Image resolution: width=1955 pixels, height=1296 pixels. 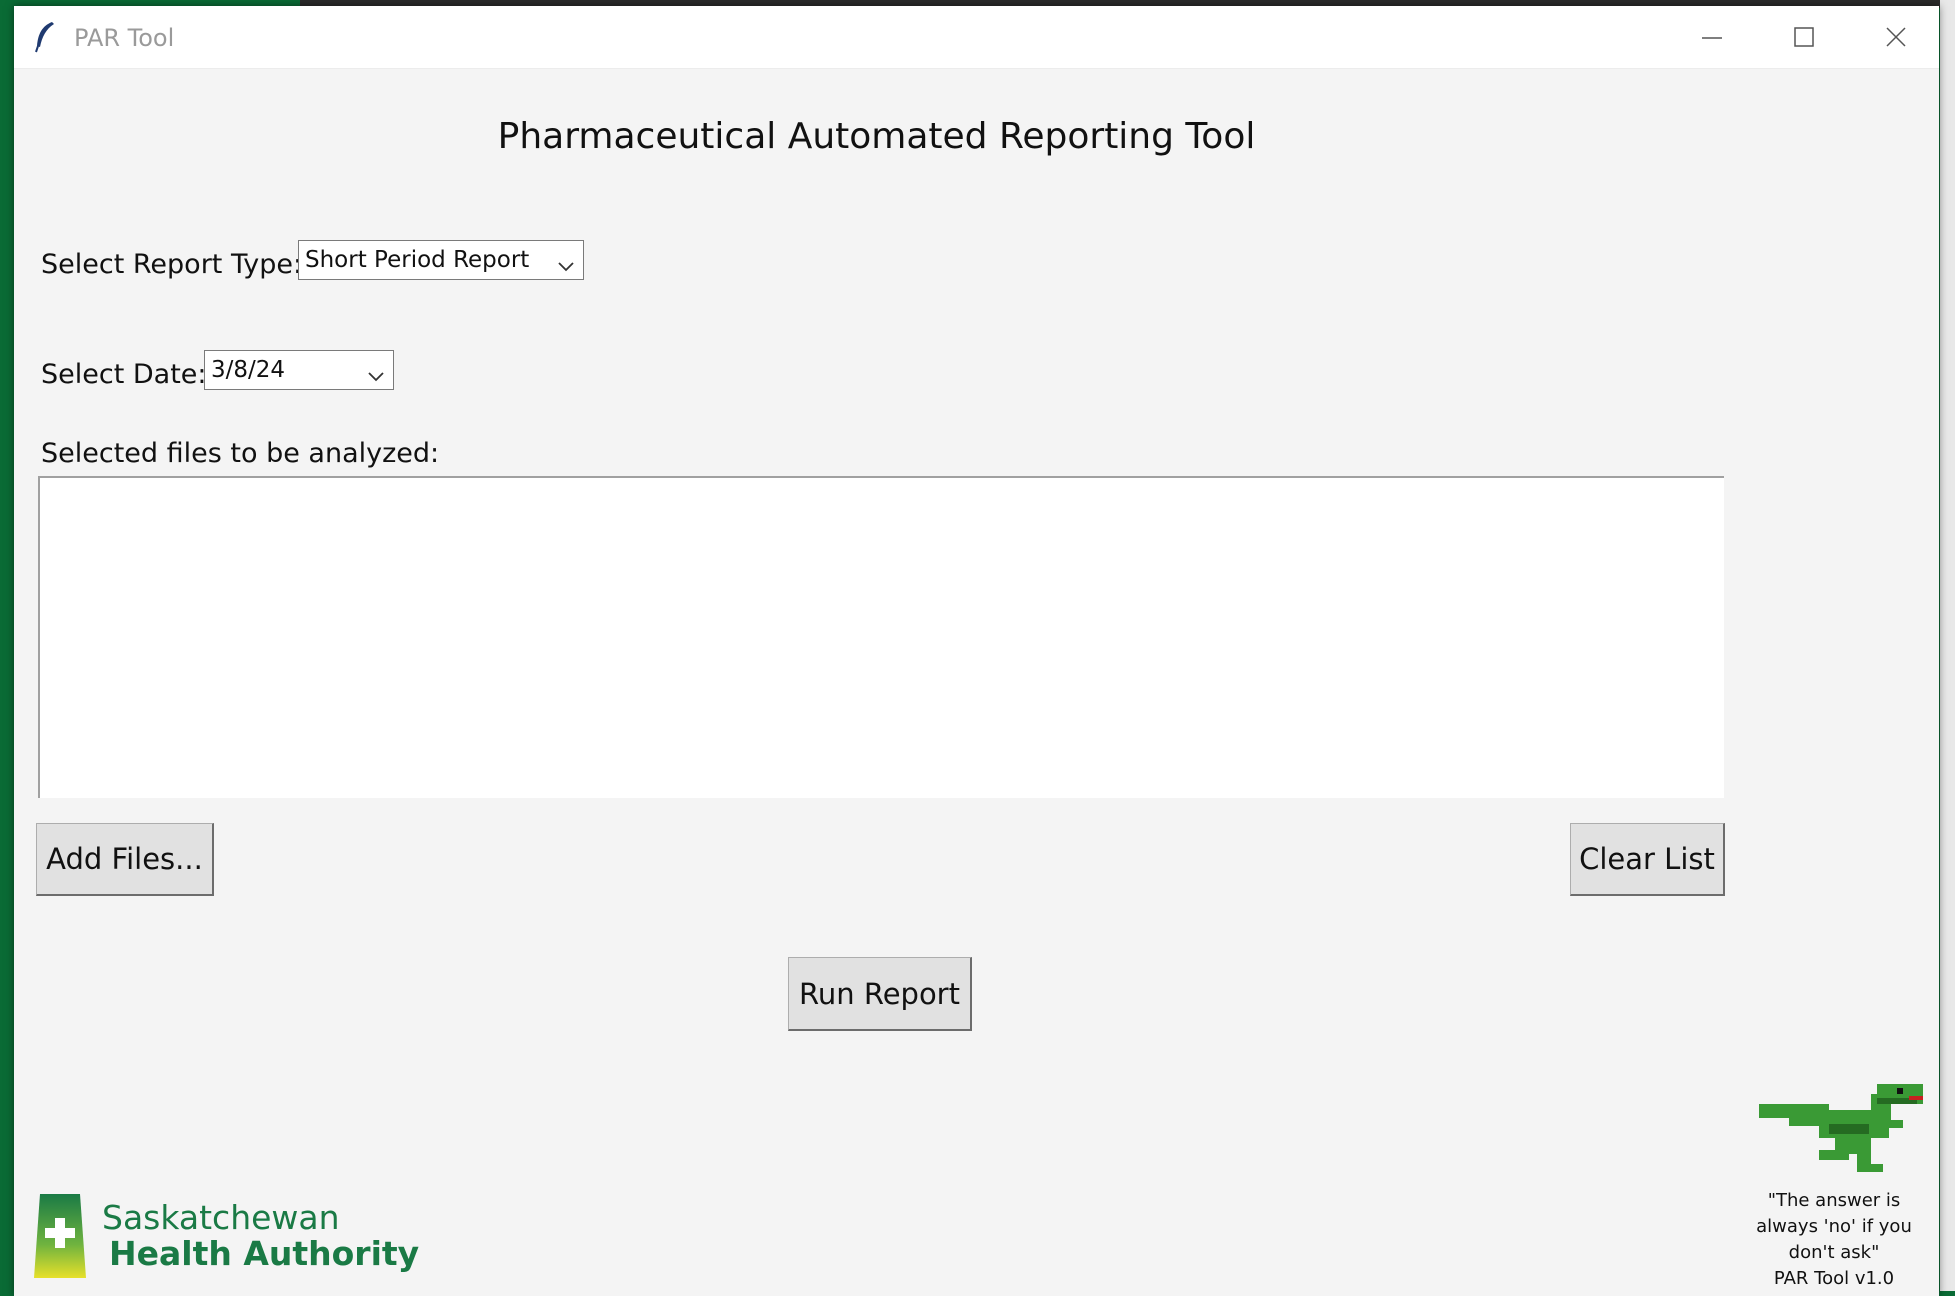 I want to click on date-label: Select Date:, so click(x=124, y=374).